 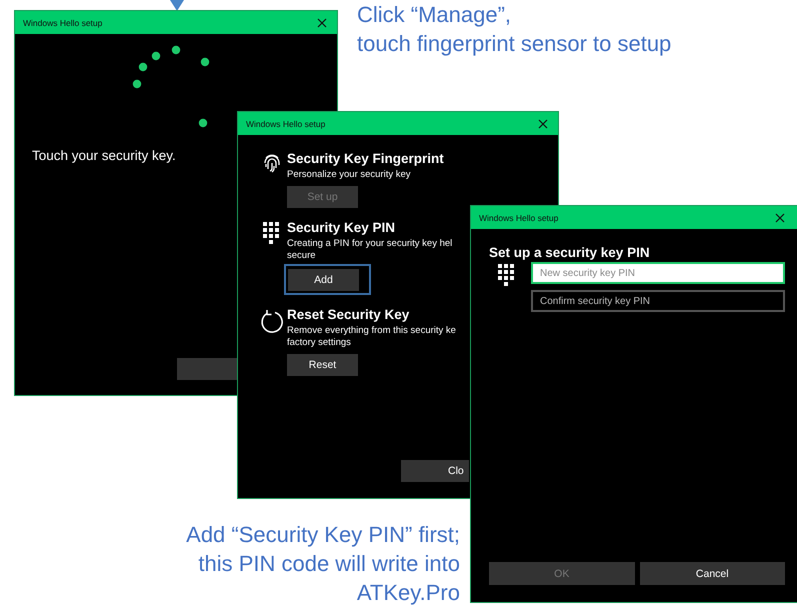 I want to click on instruction-note: Add “Security Key PIN” first; this PIN code will write into ATKey.Pro, so click(x=323, y=564).